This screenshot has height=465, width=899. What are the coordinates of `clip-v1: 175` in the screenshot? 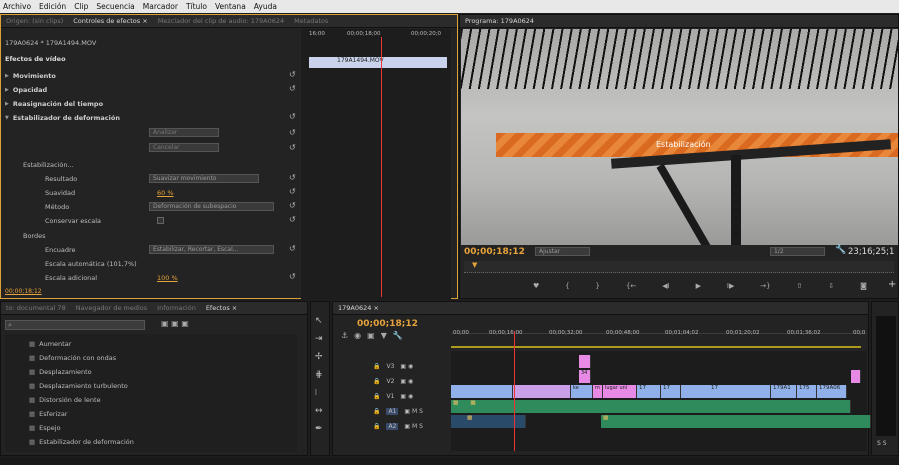 It's located at (807, 391).